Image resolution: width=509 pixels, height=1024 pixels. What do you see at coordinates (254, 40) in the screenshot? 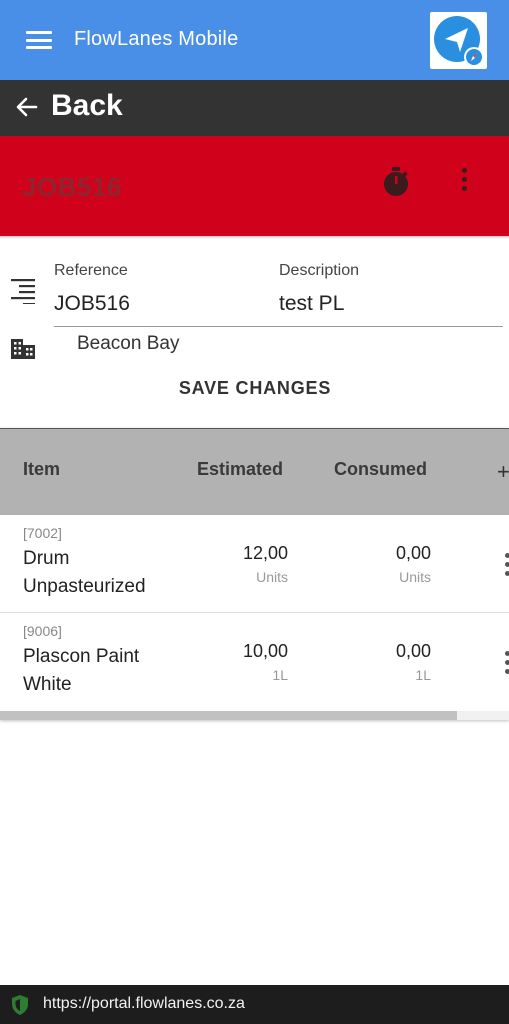
I see `app-bar: FlowLanes Mobile` at bounding box center [254, 40].